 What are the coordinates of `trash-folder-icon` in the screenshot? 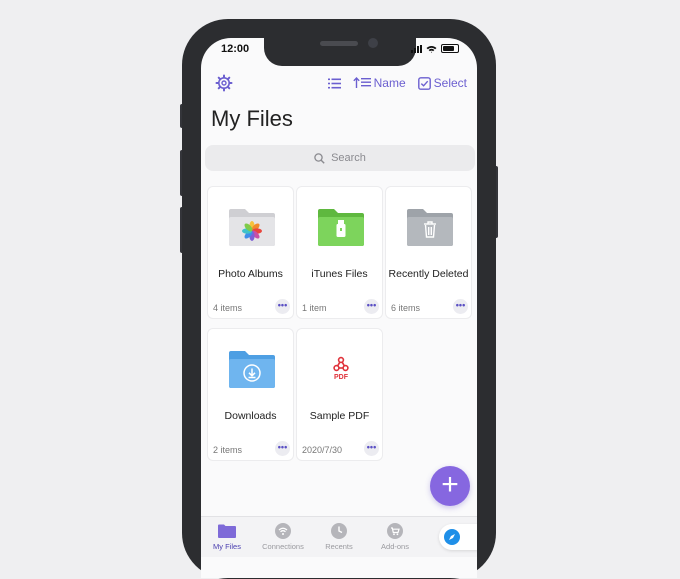 It's located at (430, 227).